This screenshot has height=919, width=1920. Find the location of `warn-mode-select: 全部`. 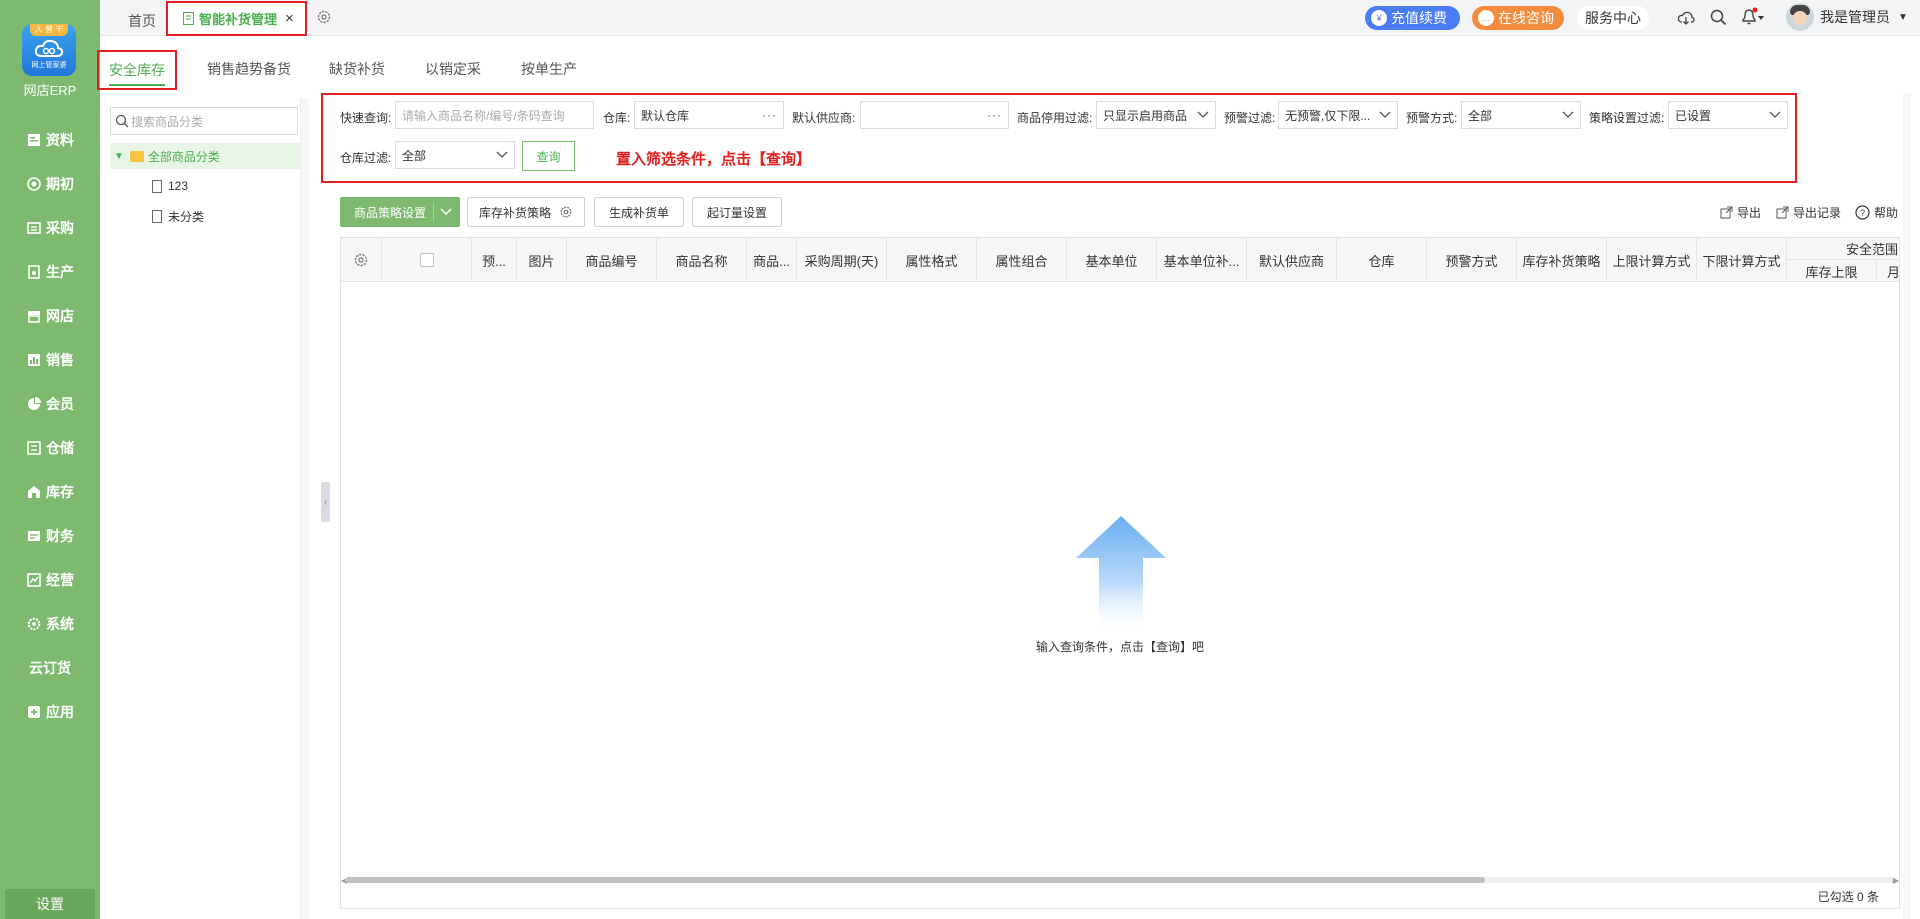

warn-mode-select: 全部 is located at coordinates (1521, 115).